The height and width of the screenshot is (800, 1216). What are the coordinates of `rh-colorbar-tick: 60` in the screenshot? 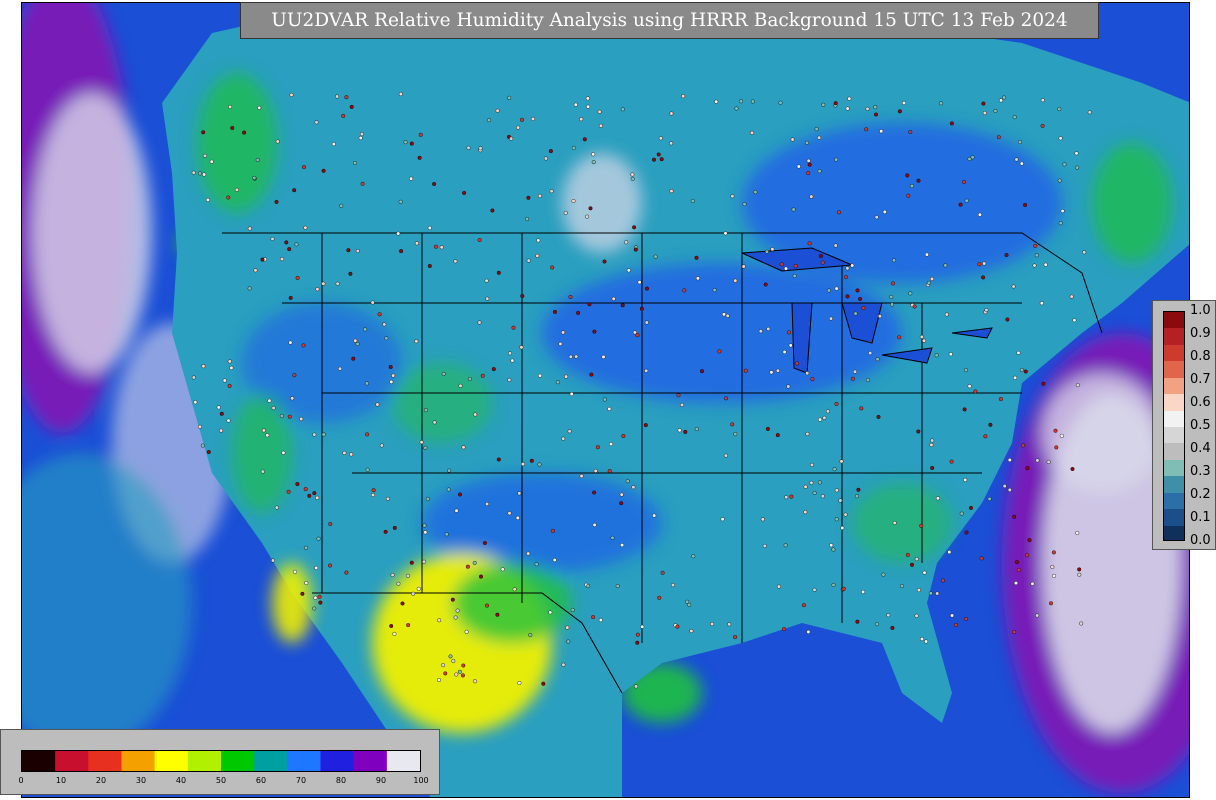 It's located at (261, 780).